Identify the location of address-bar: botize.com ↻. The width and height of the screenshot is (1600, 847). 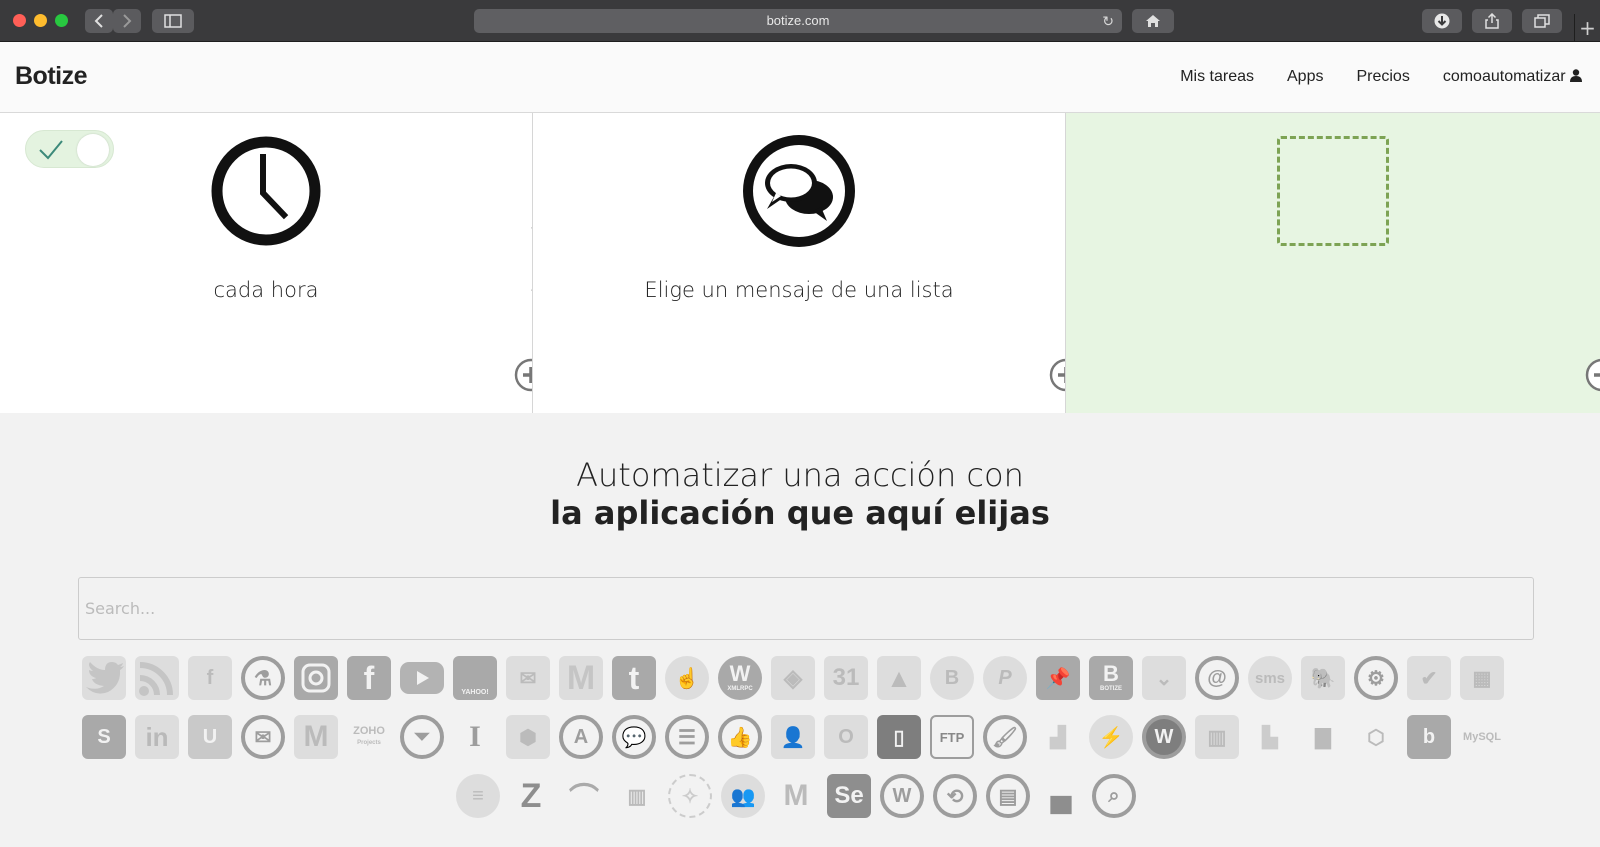
(798, 21).